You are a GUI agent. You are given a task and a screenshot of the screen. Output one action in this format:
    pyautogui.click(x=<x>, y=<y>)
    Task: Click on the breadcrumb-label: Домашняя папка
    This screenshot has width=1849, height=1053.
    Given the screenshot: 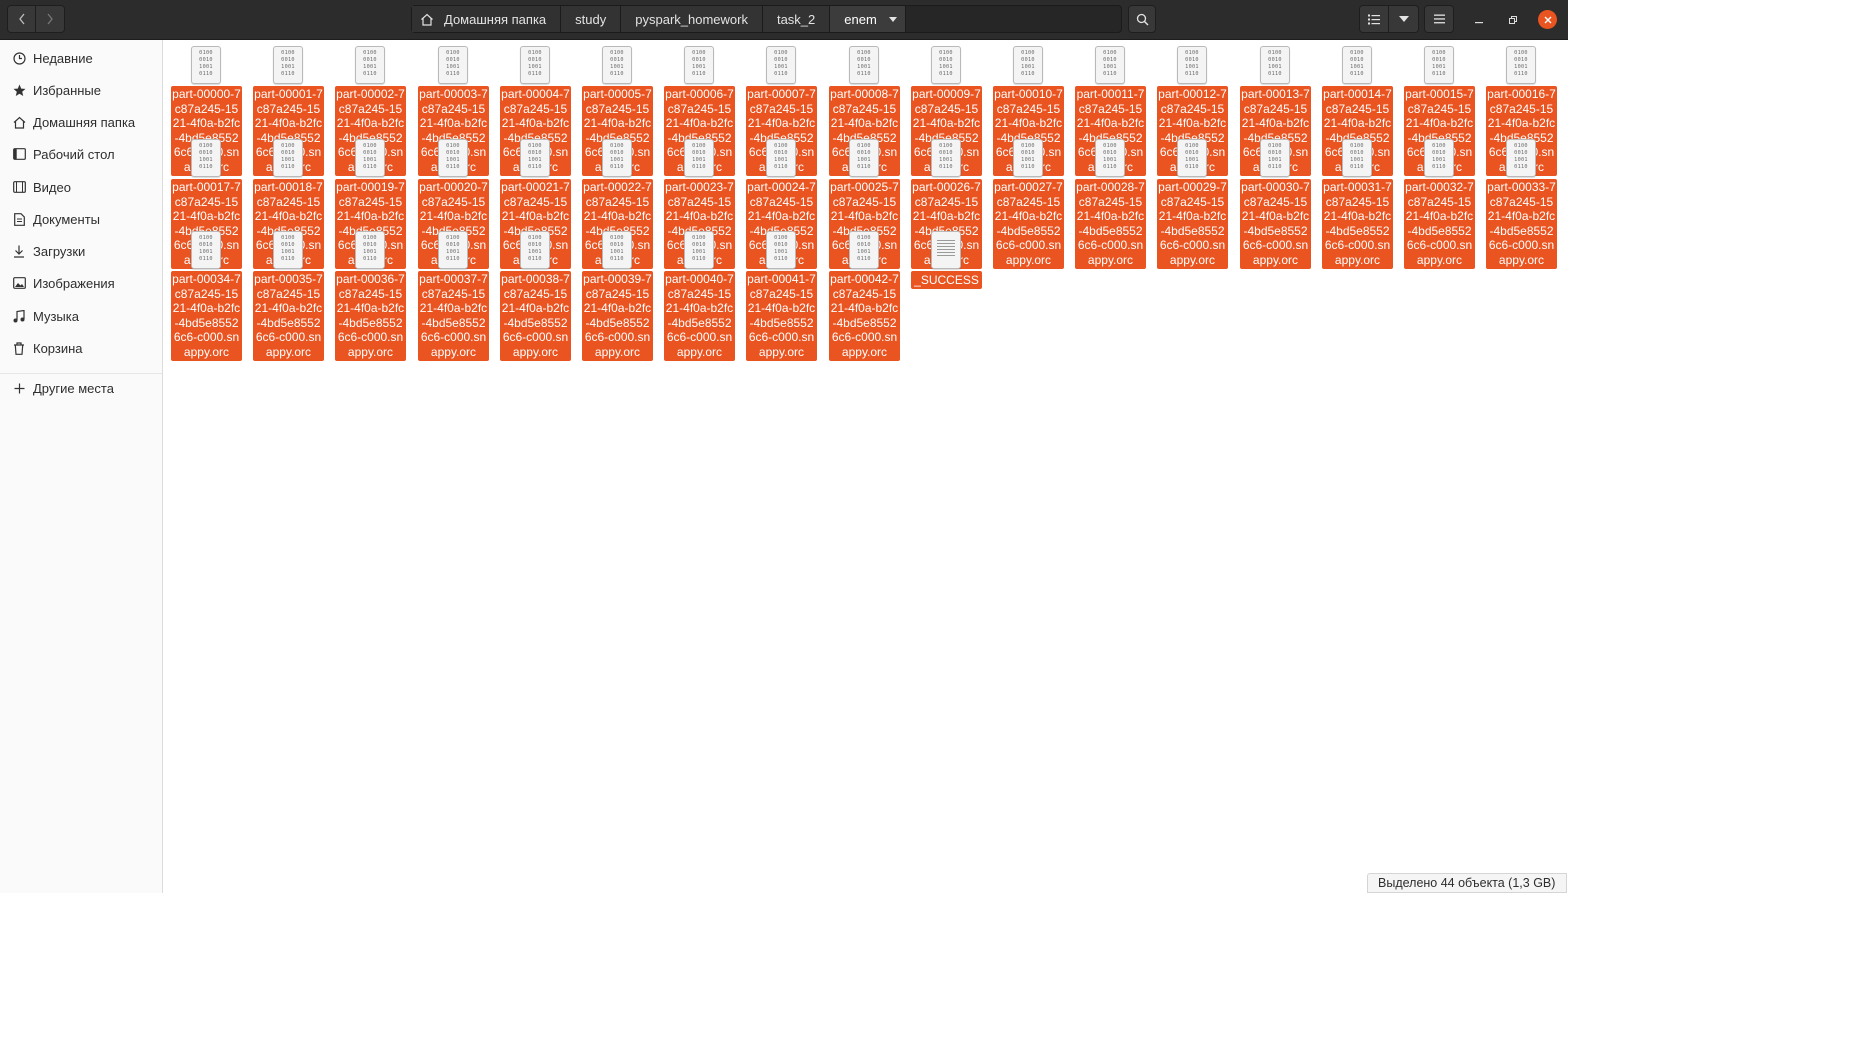 What is the action you would take?
    pyautogui.click(x=495, y=19)
    